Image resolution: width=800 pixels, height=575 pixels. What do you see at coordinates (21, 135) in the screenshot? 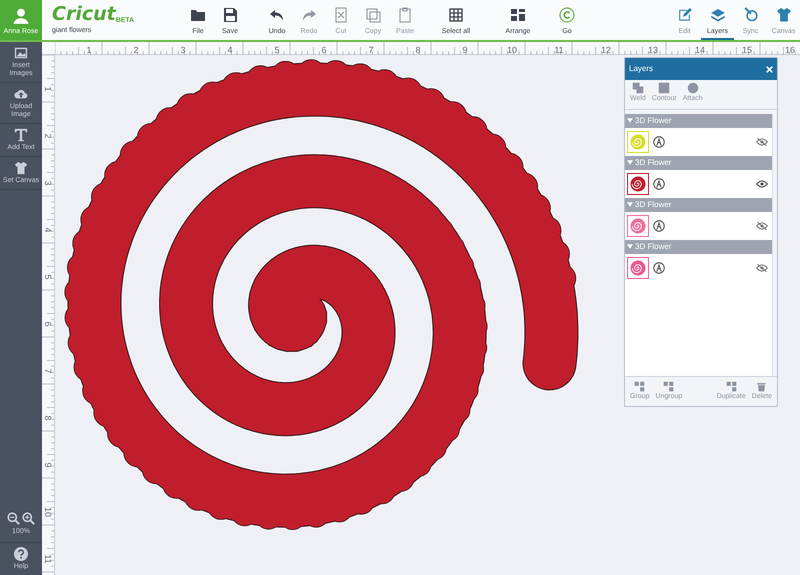
I see `text-icon` at bounding box center [21, 135].